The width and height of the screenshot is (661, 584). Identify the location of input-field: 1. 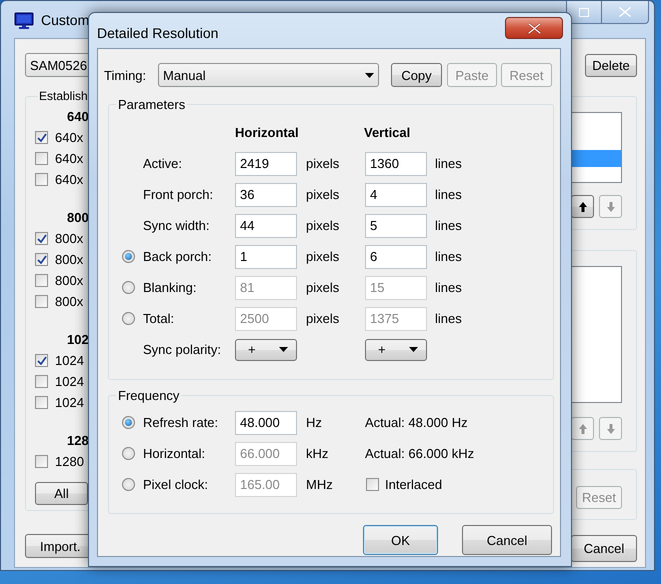
(266, 256).